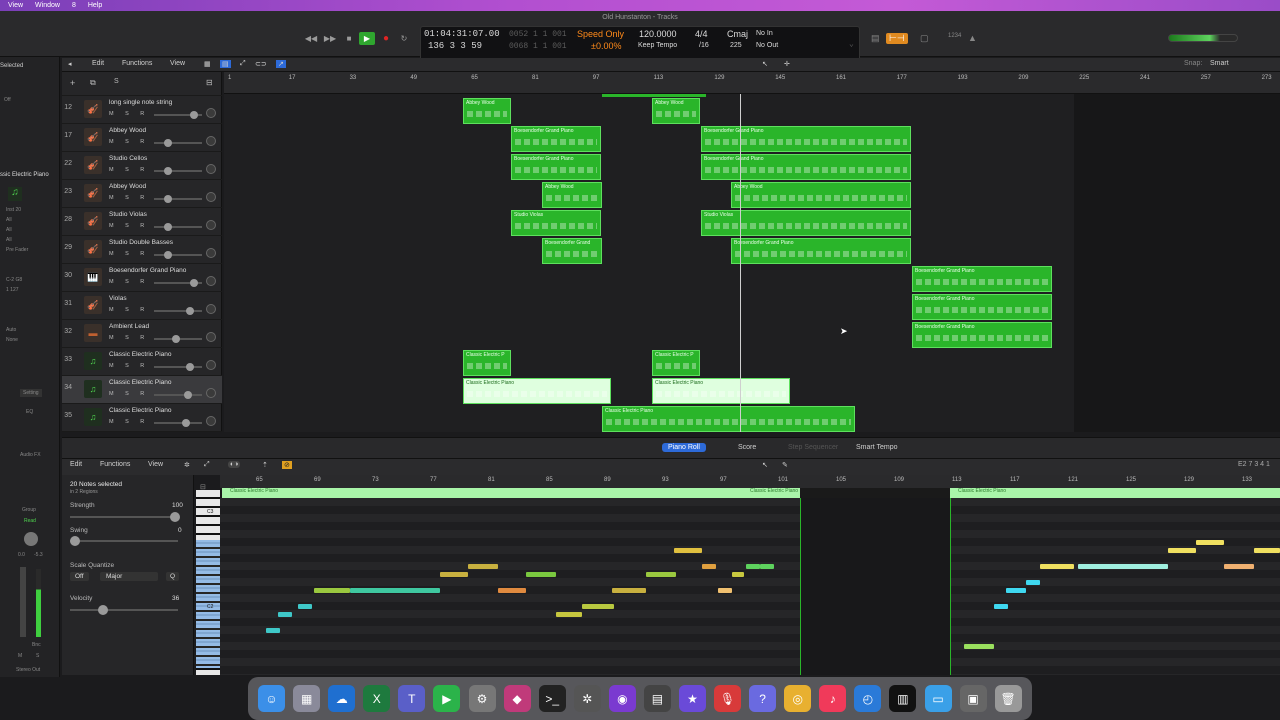 The image size is (1280, 720). What do you see at coordinates (517, 698) in the screenshot?
I see `shortcuts-icon: ◆` at bounding box center [517, 698].